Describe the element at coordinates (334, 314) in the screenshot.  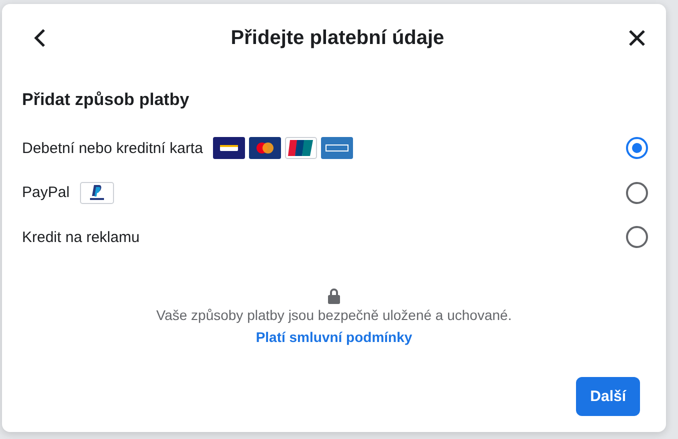
I see `security-note: Vaše způsoby platby jsou bezpečně uložené a uchované.` at that location.